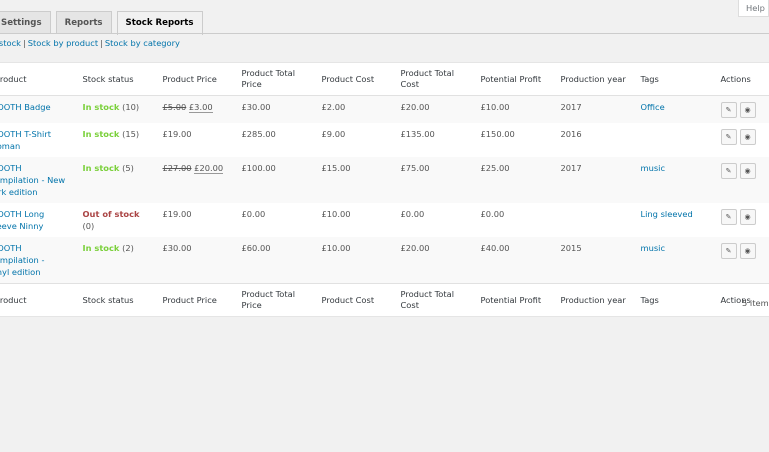 This screenshot has width=769, height=452. I want to click on total-price: £0.00, so click(253, 214).